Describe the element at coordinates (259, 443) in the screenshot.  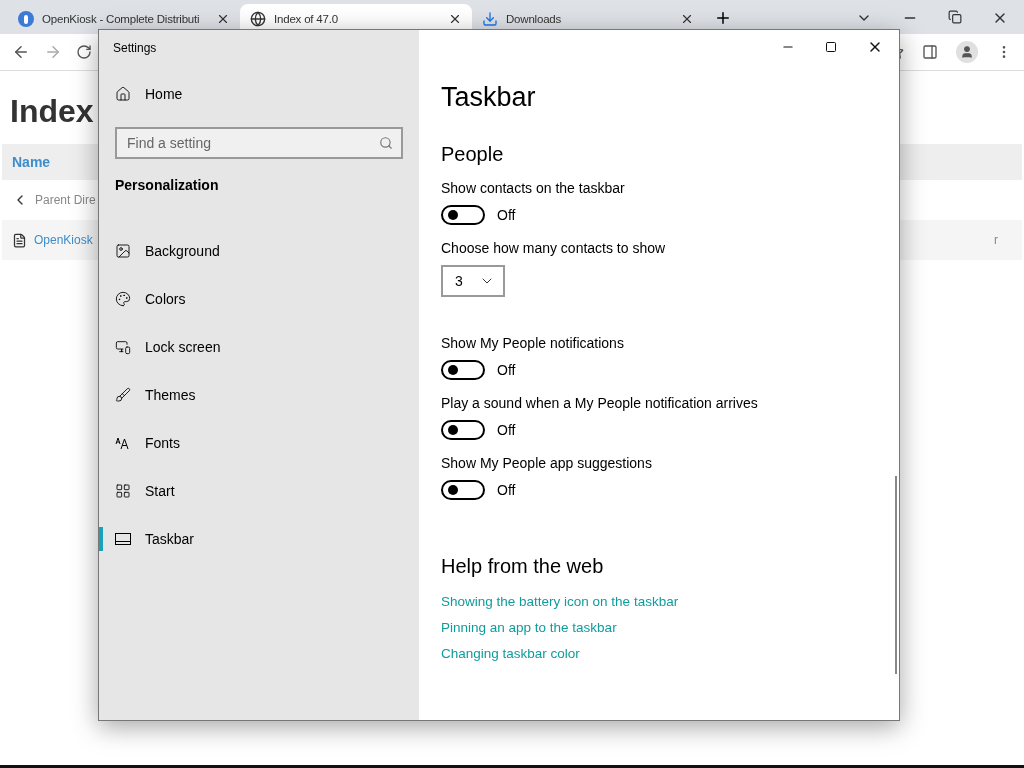
I see `nav-item: Fonts` at that location.